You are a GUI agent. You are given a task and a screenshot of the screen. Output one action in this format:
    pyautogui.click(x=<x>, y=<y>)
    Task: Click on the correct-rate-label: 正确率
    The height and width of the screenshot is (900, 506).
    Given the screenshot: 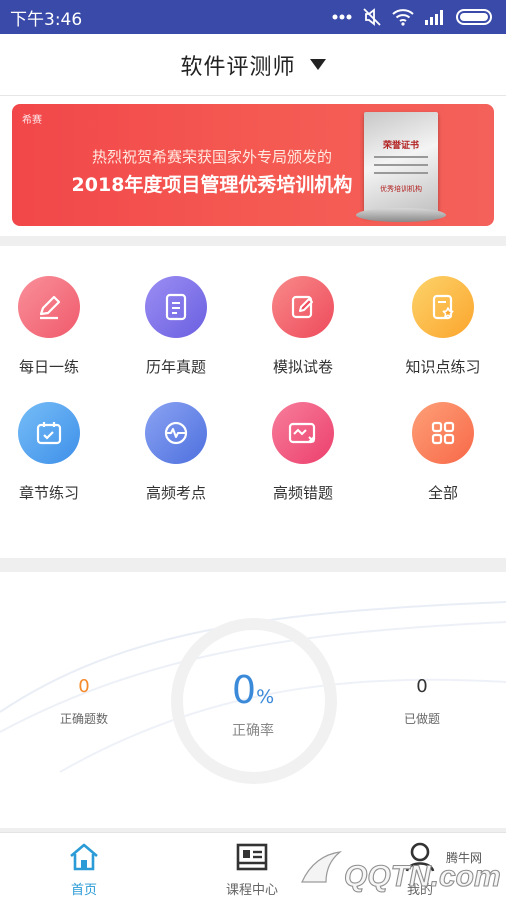 What is the action you would take?
    pyautogui.click(x=253, y=731)
    